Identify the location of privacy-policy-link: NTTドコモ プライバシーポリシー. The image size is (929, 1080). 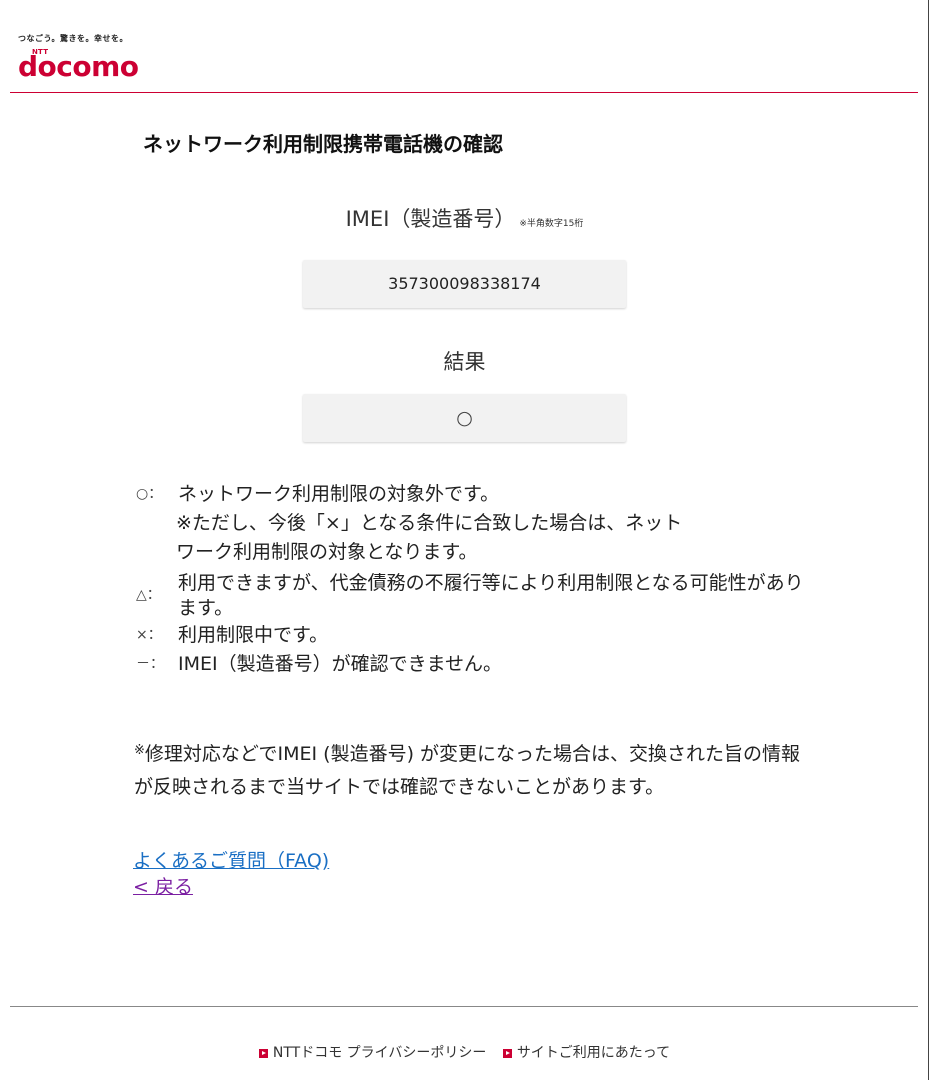
(372, 1052).